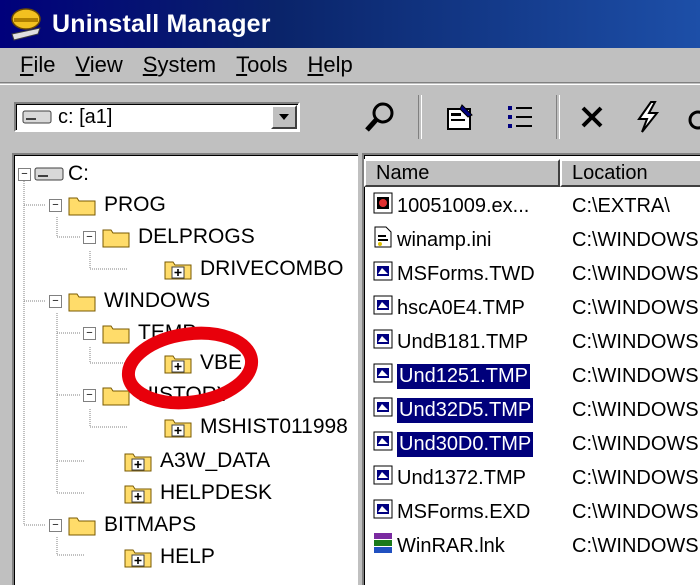  I want to click on lightning-button, so click(648, 117).